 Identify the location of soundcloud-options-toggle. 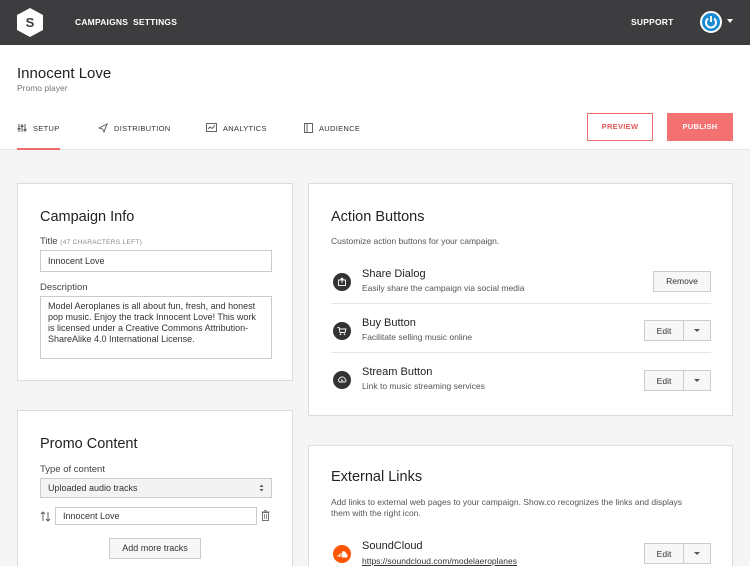
(697, 553).